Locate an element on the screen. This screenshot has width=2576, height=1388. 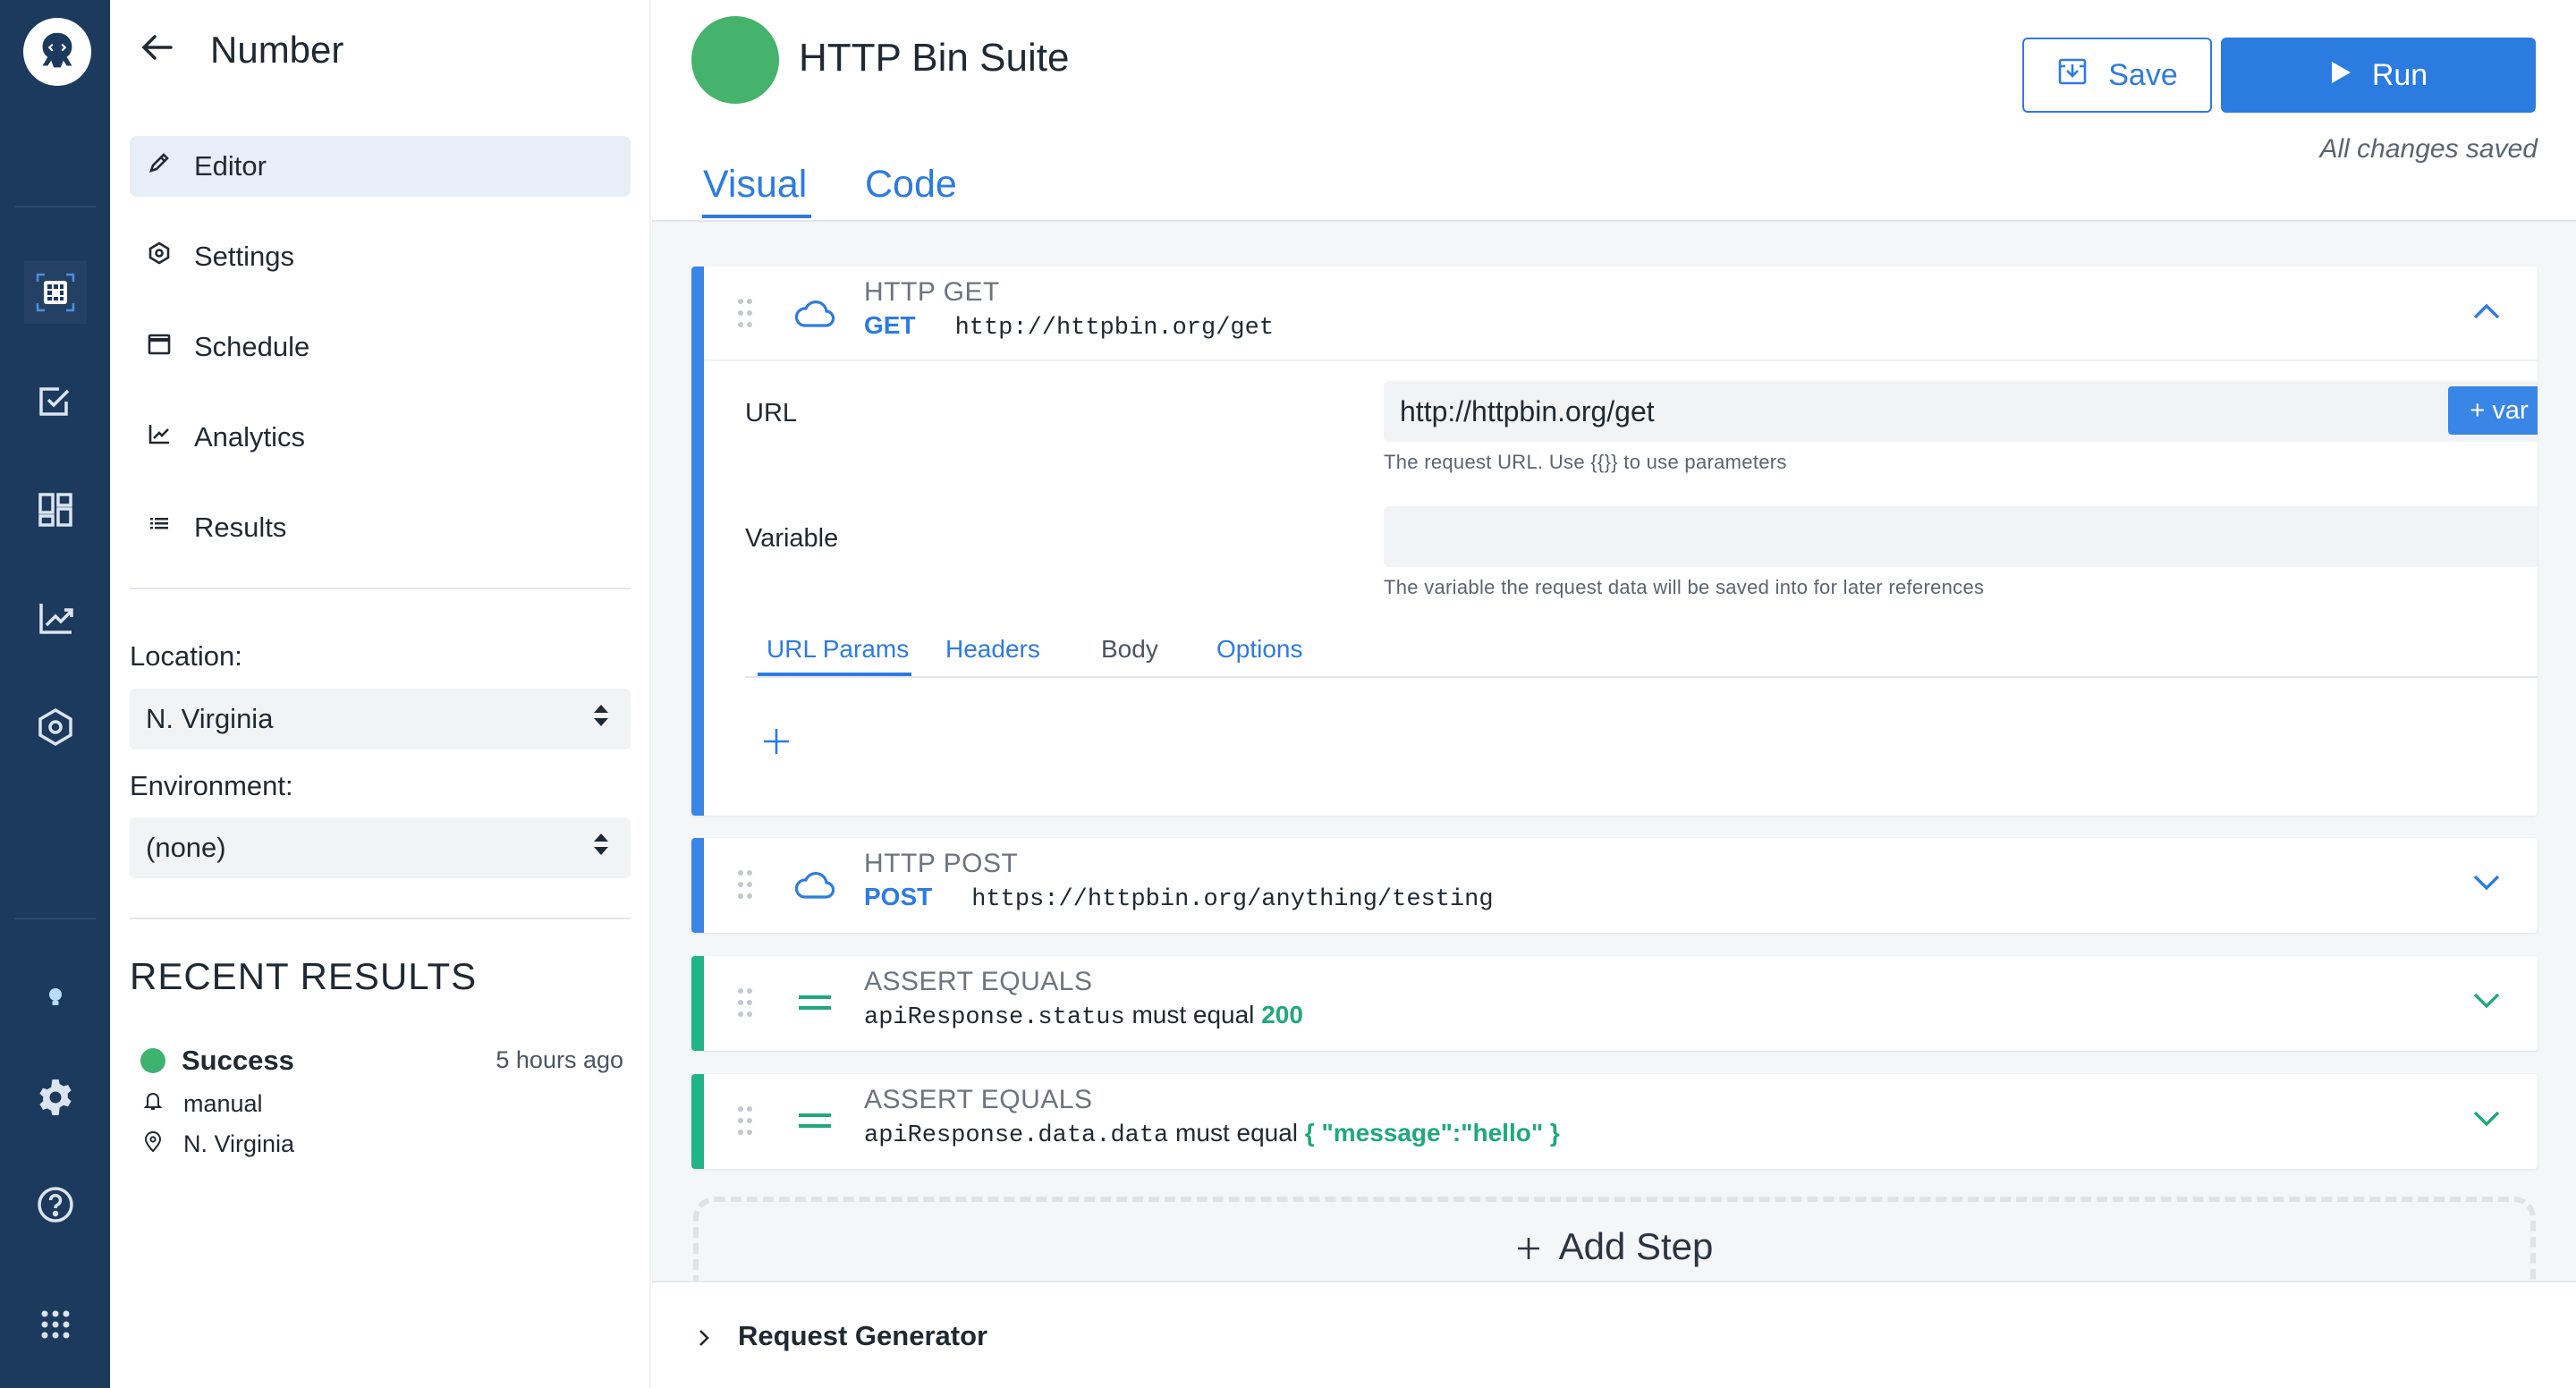
step-summary: apiResponse.status must equal 200 is located at coordinates (1083, 1016).